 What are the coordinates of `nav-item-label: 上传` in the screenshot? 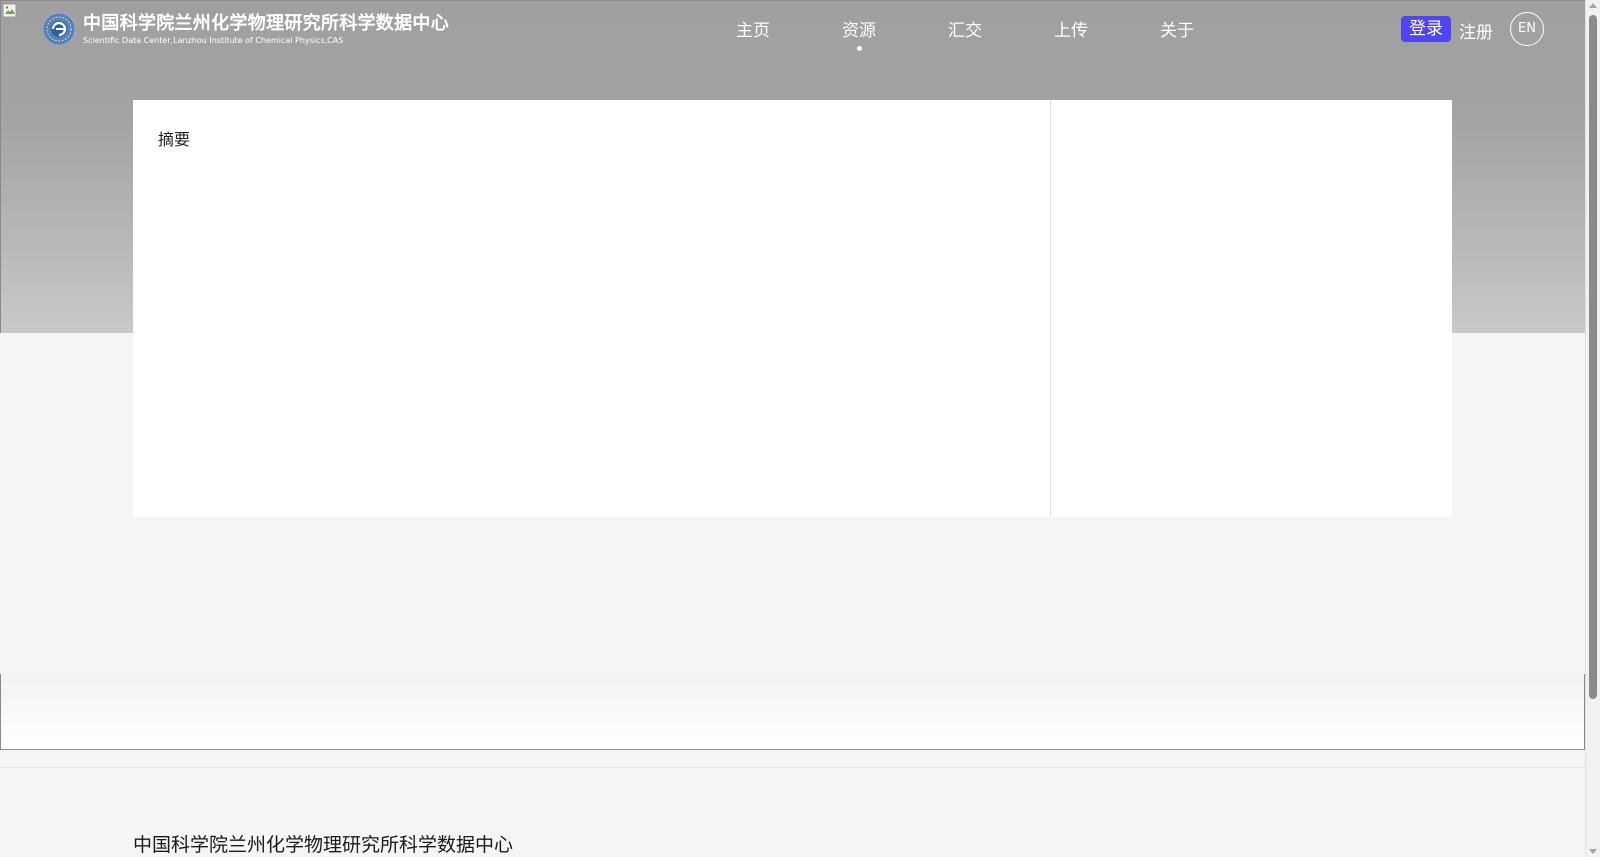 It's located at (1071, 31).